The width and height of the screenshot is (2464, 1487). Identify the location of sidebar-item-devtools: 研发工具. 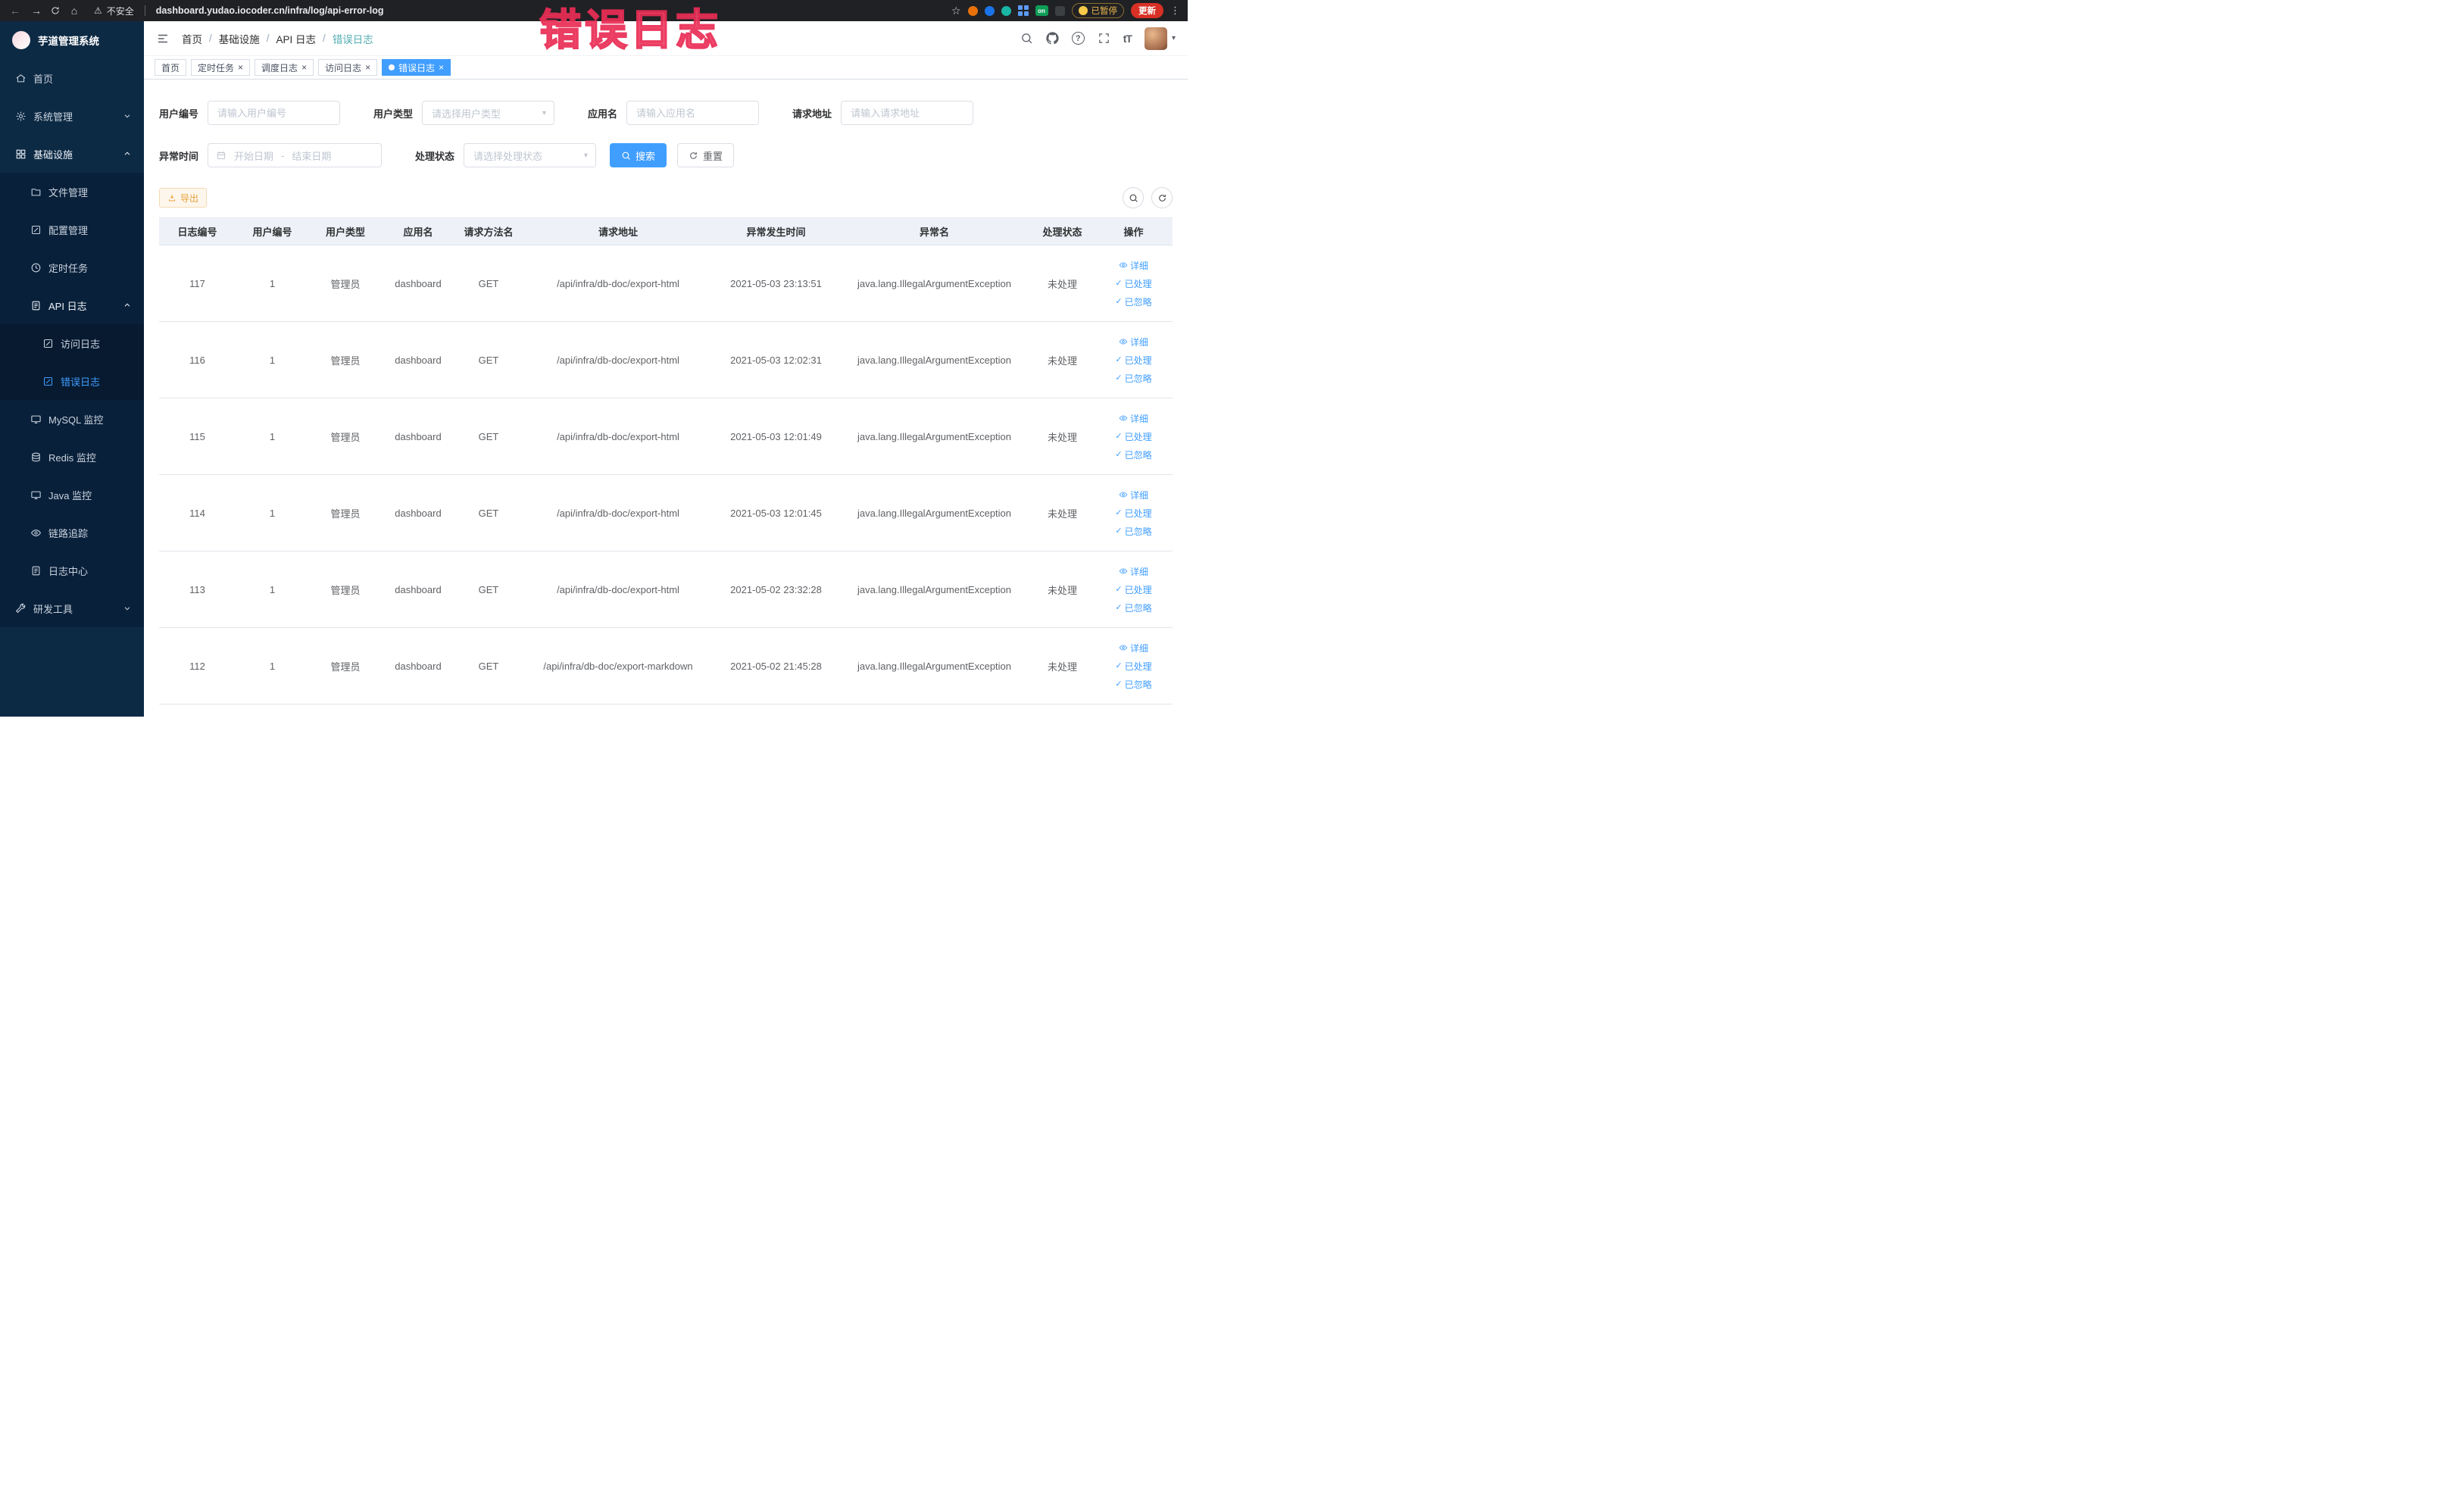
(72, 608).